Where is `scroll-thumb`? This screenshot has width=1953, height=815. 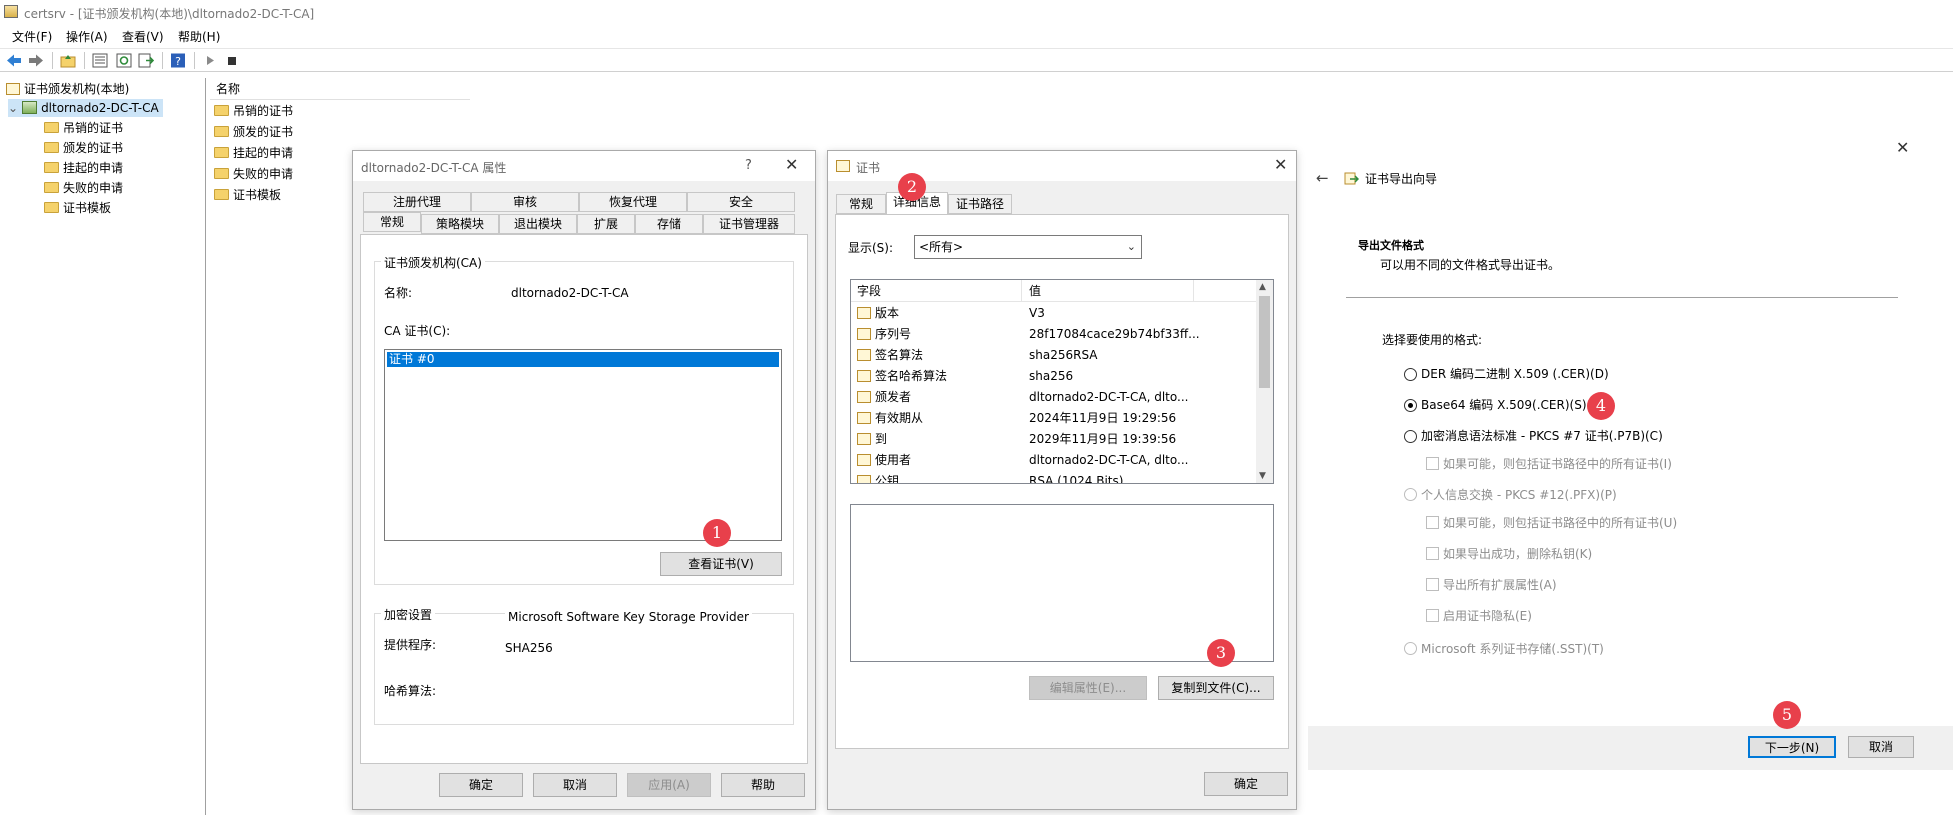
scroll-thumb is located at coordinates (1264, 342).